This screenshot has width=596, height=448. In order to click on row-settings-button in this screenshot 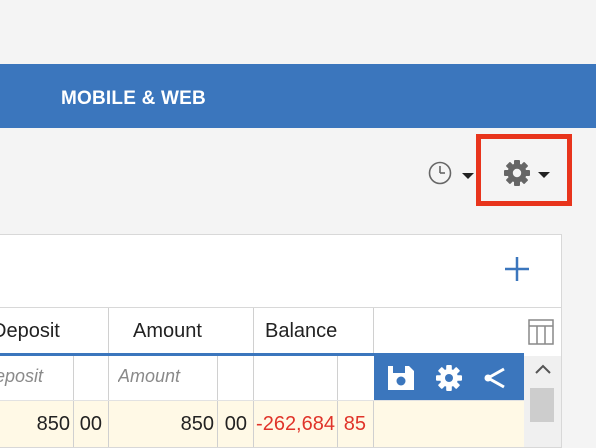, I will do `click(449, 378)`.